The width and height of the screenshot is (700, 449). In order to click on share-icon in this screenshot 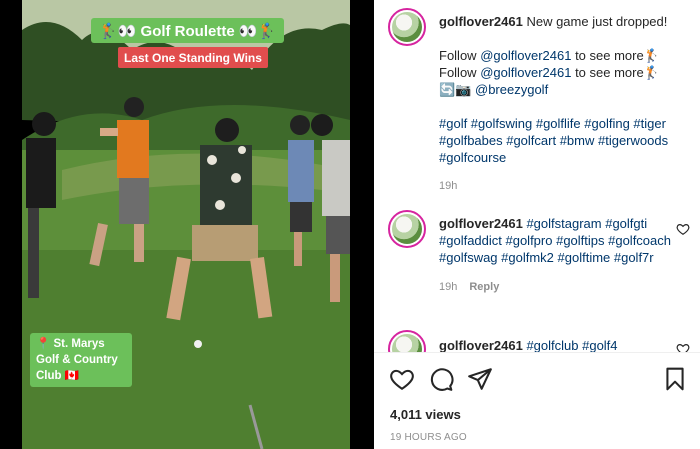, I will do `click(480, 379)`.